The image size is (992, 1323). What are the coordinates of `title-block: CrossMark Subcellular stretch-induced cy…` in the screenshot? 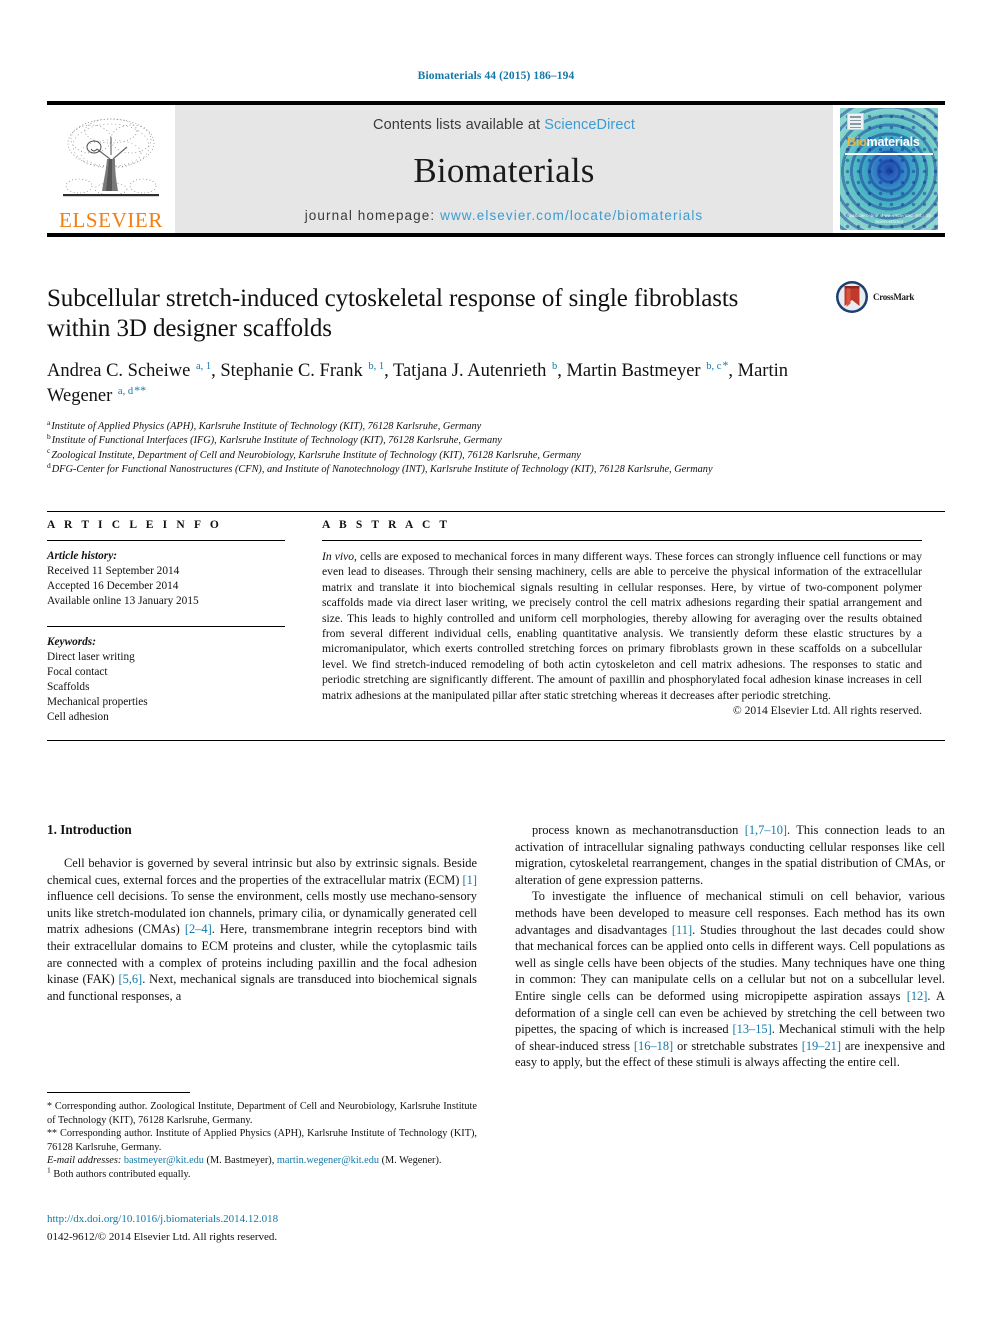 It's located at (496, 379).